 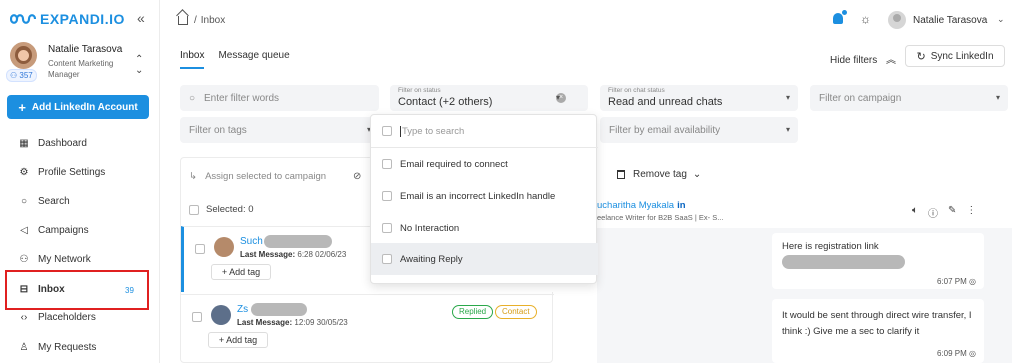 I want to click on tab-message-queue: Message queue, so click(x=253, y=59).